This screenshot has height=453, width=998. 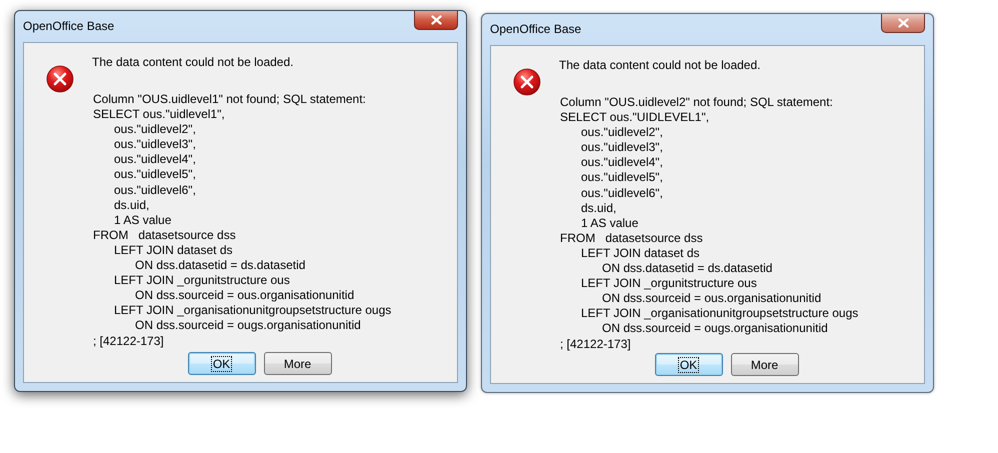 What do you see at coordinates (635, 118) in the screenshot?
I see `detail-line: SELECT ous."UIDLEVEL1",` at bounding box center [635, 118].